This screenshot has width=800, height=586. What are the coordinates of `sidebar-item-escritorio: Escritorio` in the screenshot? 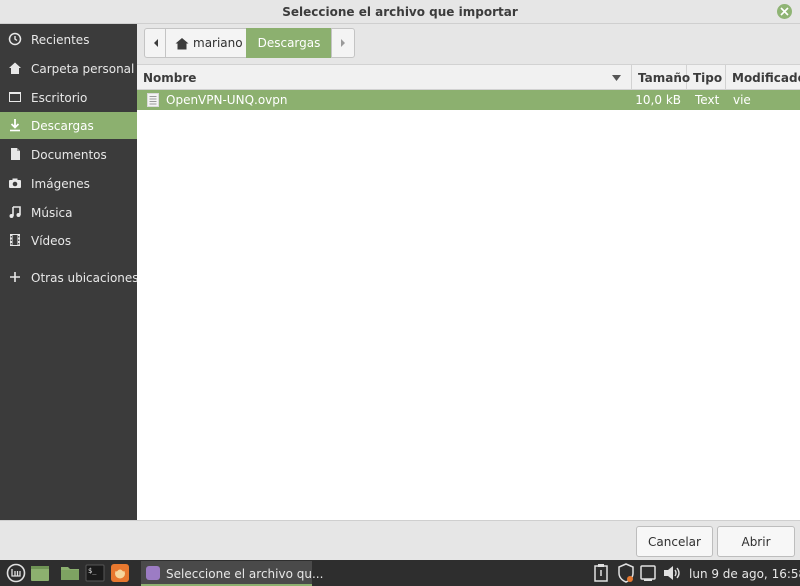 It's located at (68, 97).